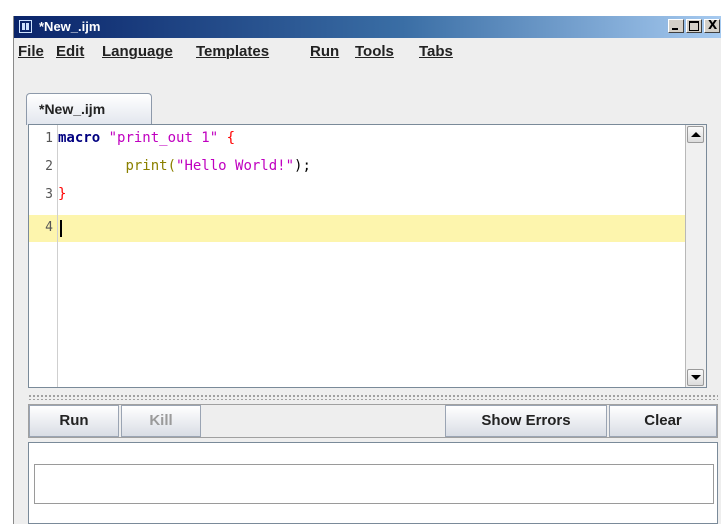  I want to click on tab-new-ijm: *New_.ijm, so click(89, 109).